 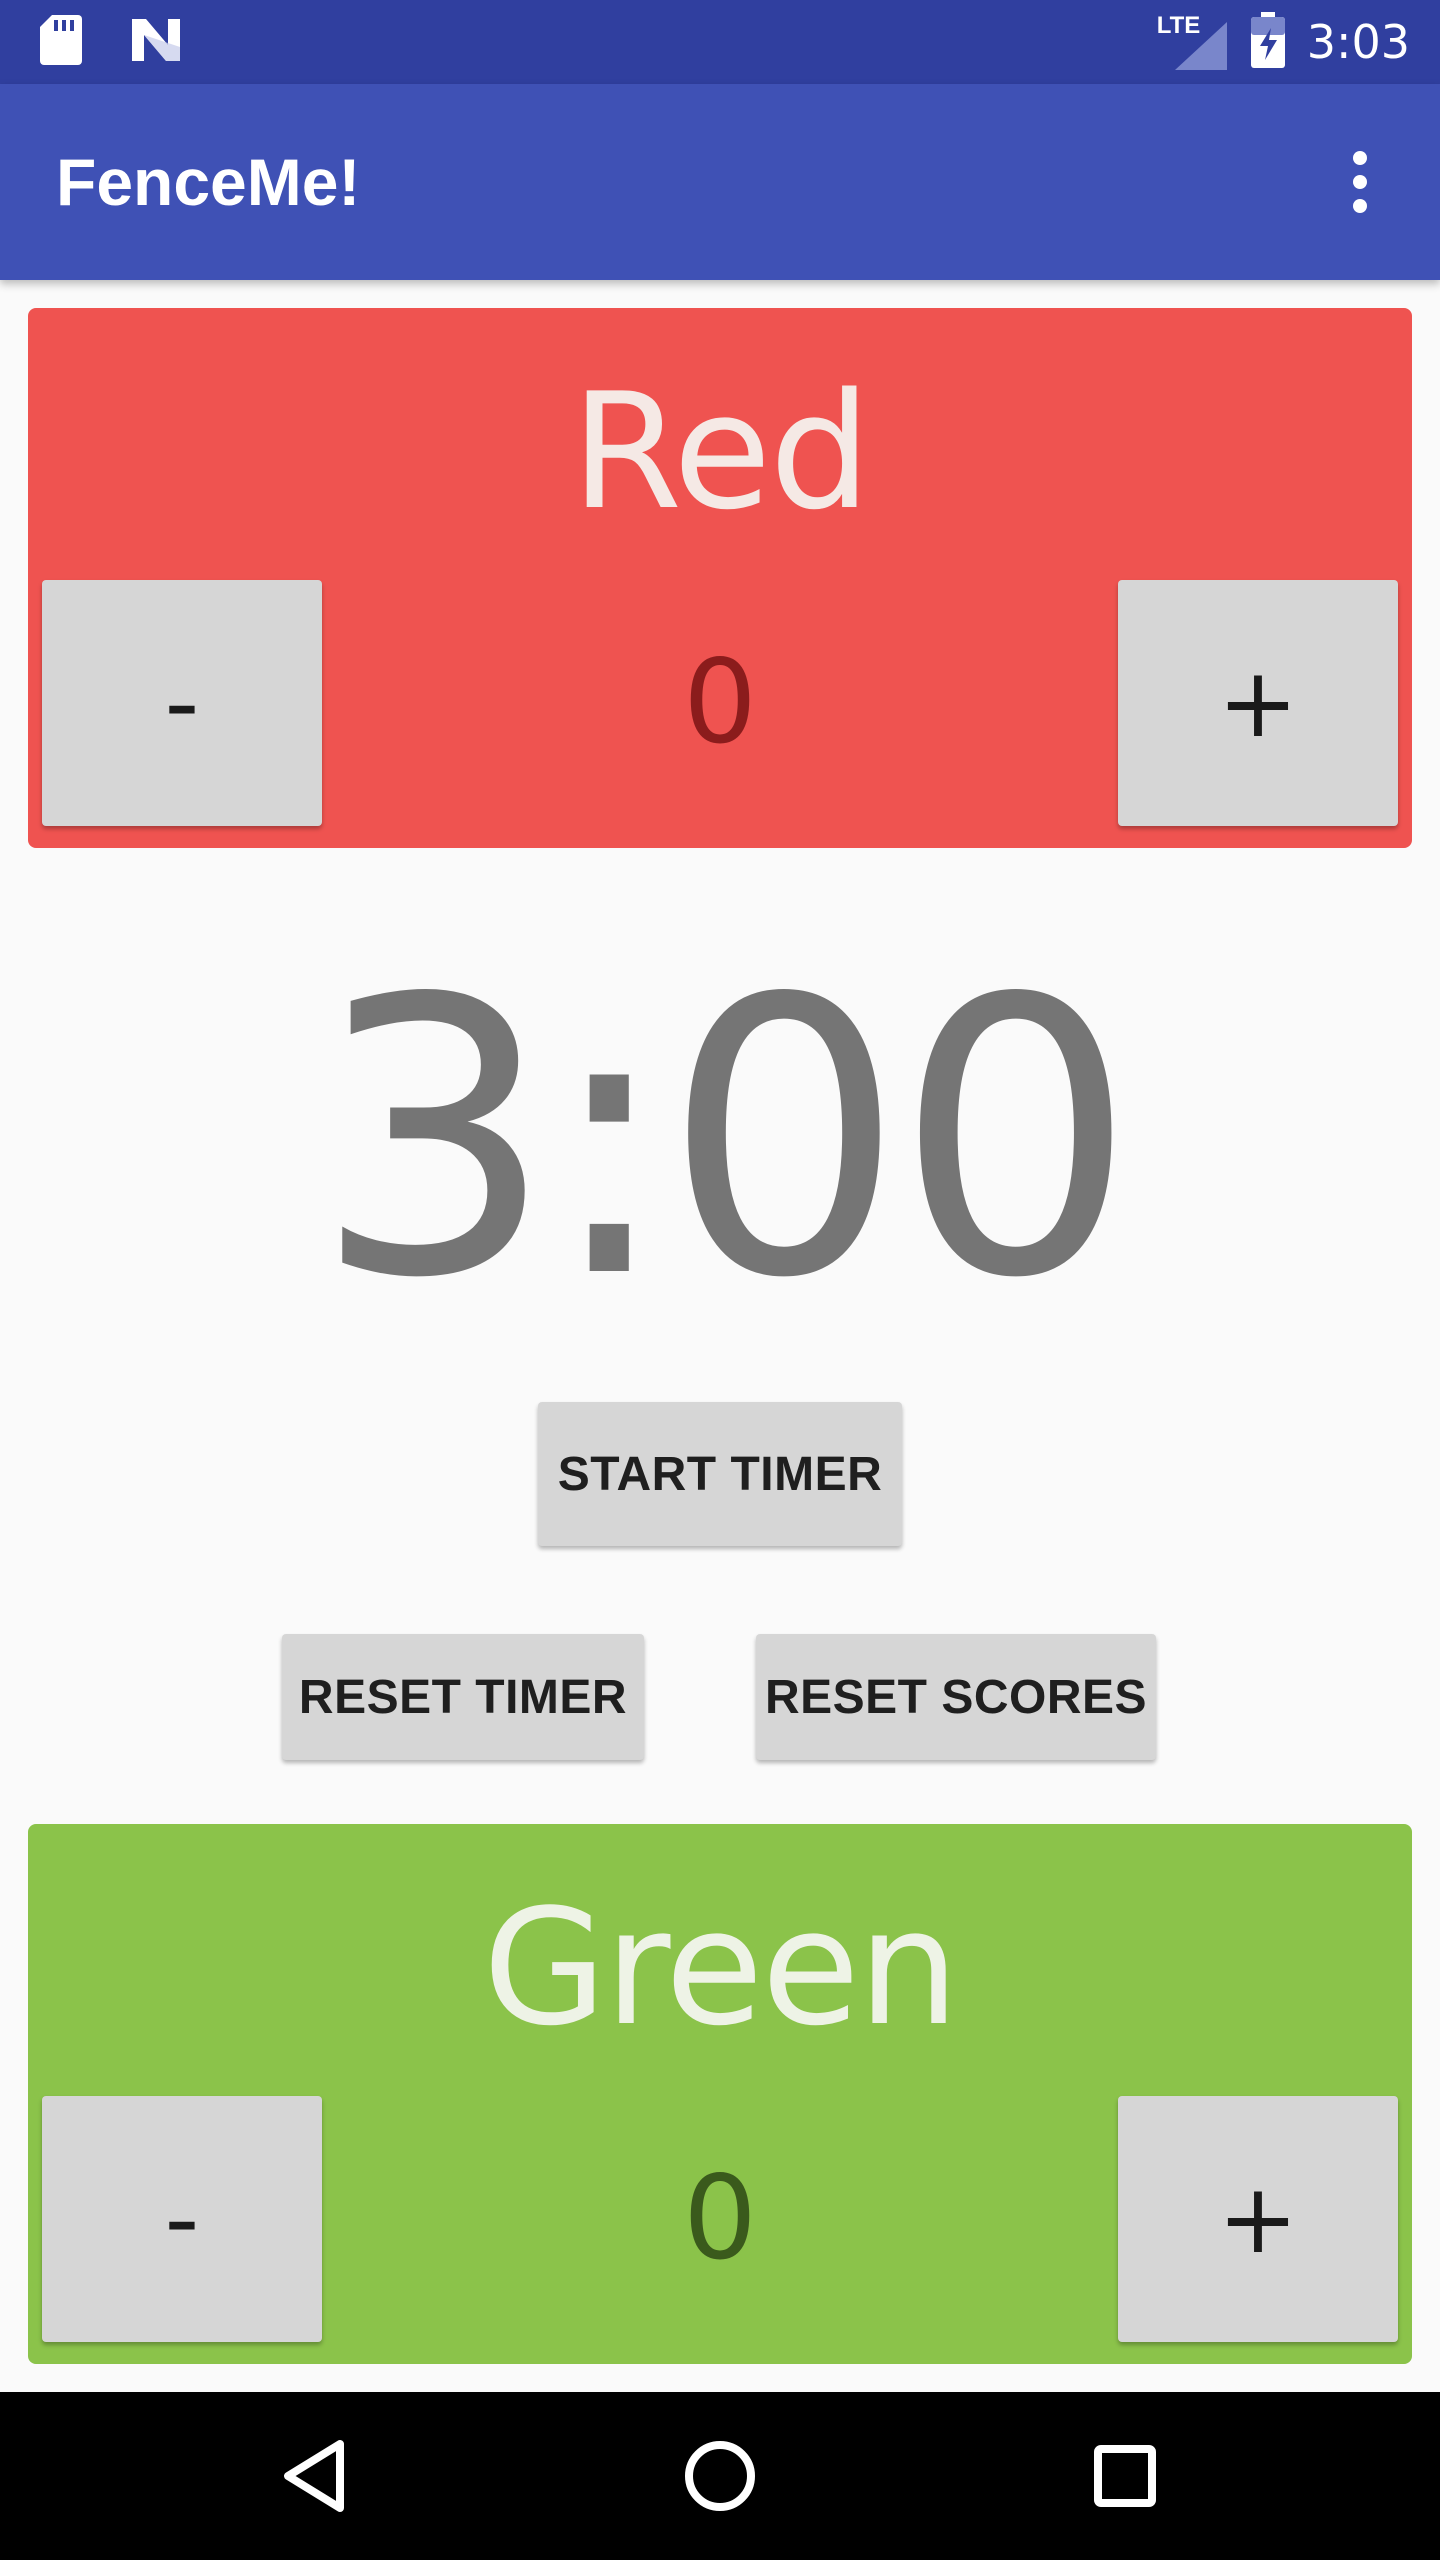 I want to click on app-bar: FenceMe!, so click(x=720, y=182).